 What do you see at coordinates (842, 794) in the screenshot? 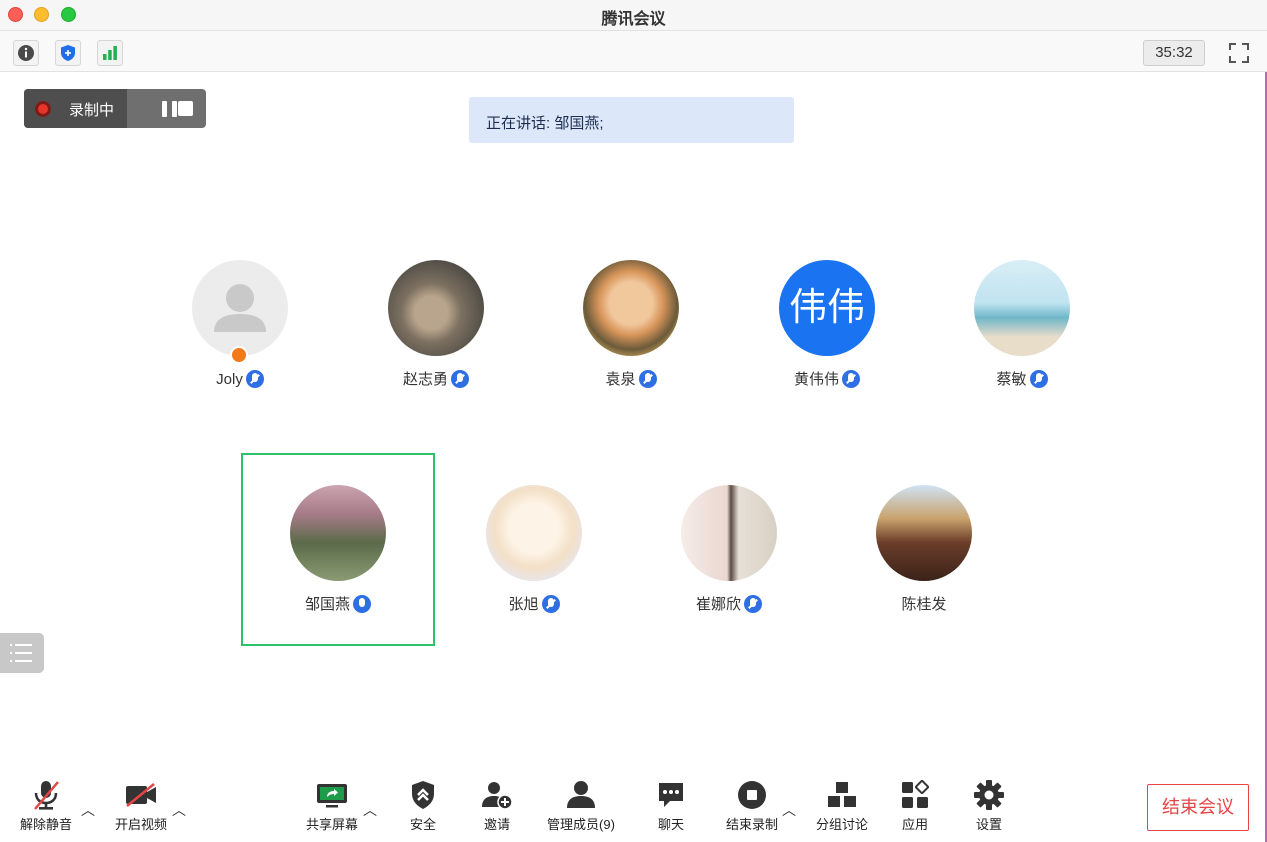
I see `breakout-rooms-icon` at bounding box center [842, 794].